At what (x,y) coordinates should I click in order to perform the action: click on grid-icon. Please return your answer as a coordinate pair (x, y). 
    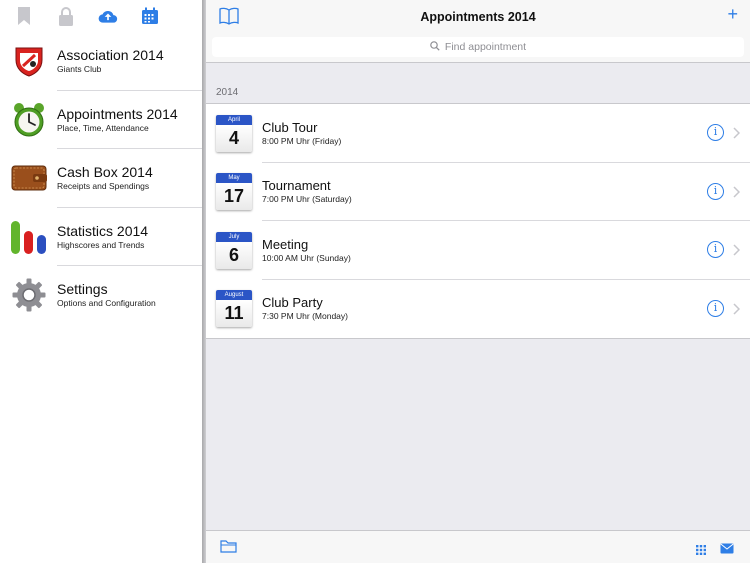
    Looking at the image, I should click on (701, 551).